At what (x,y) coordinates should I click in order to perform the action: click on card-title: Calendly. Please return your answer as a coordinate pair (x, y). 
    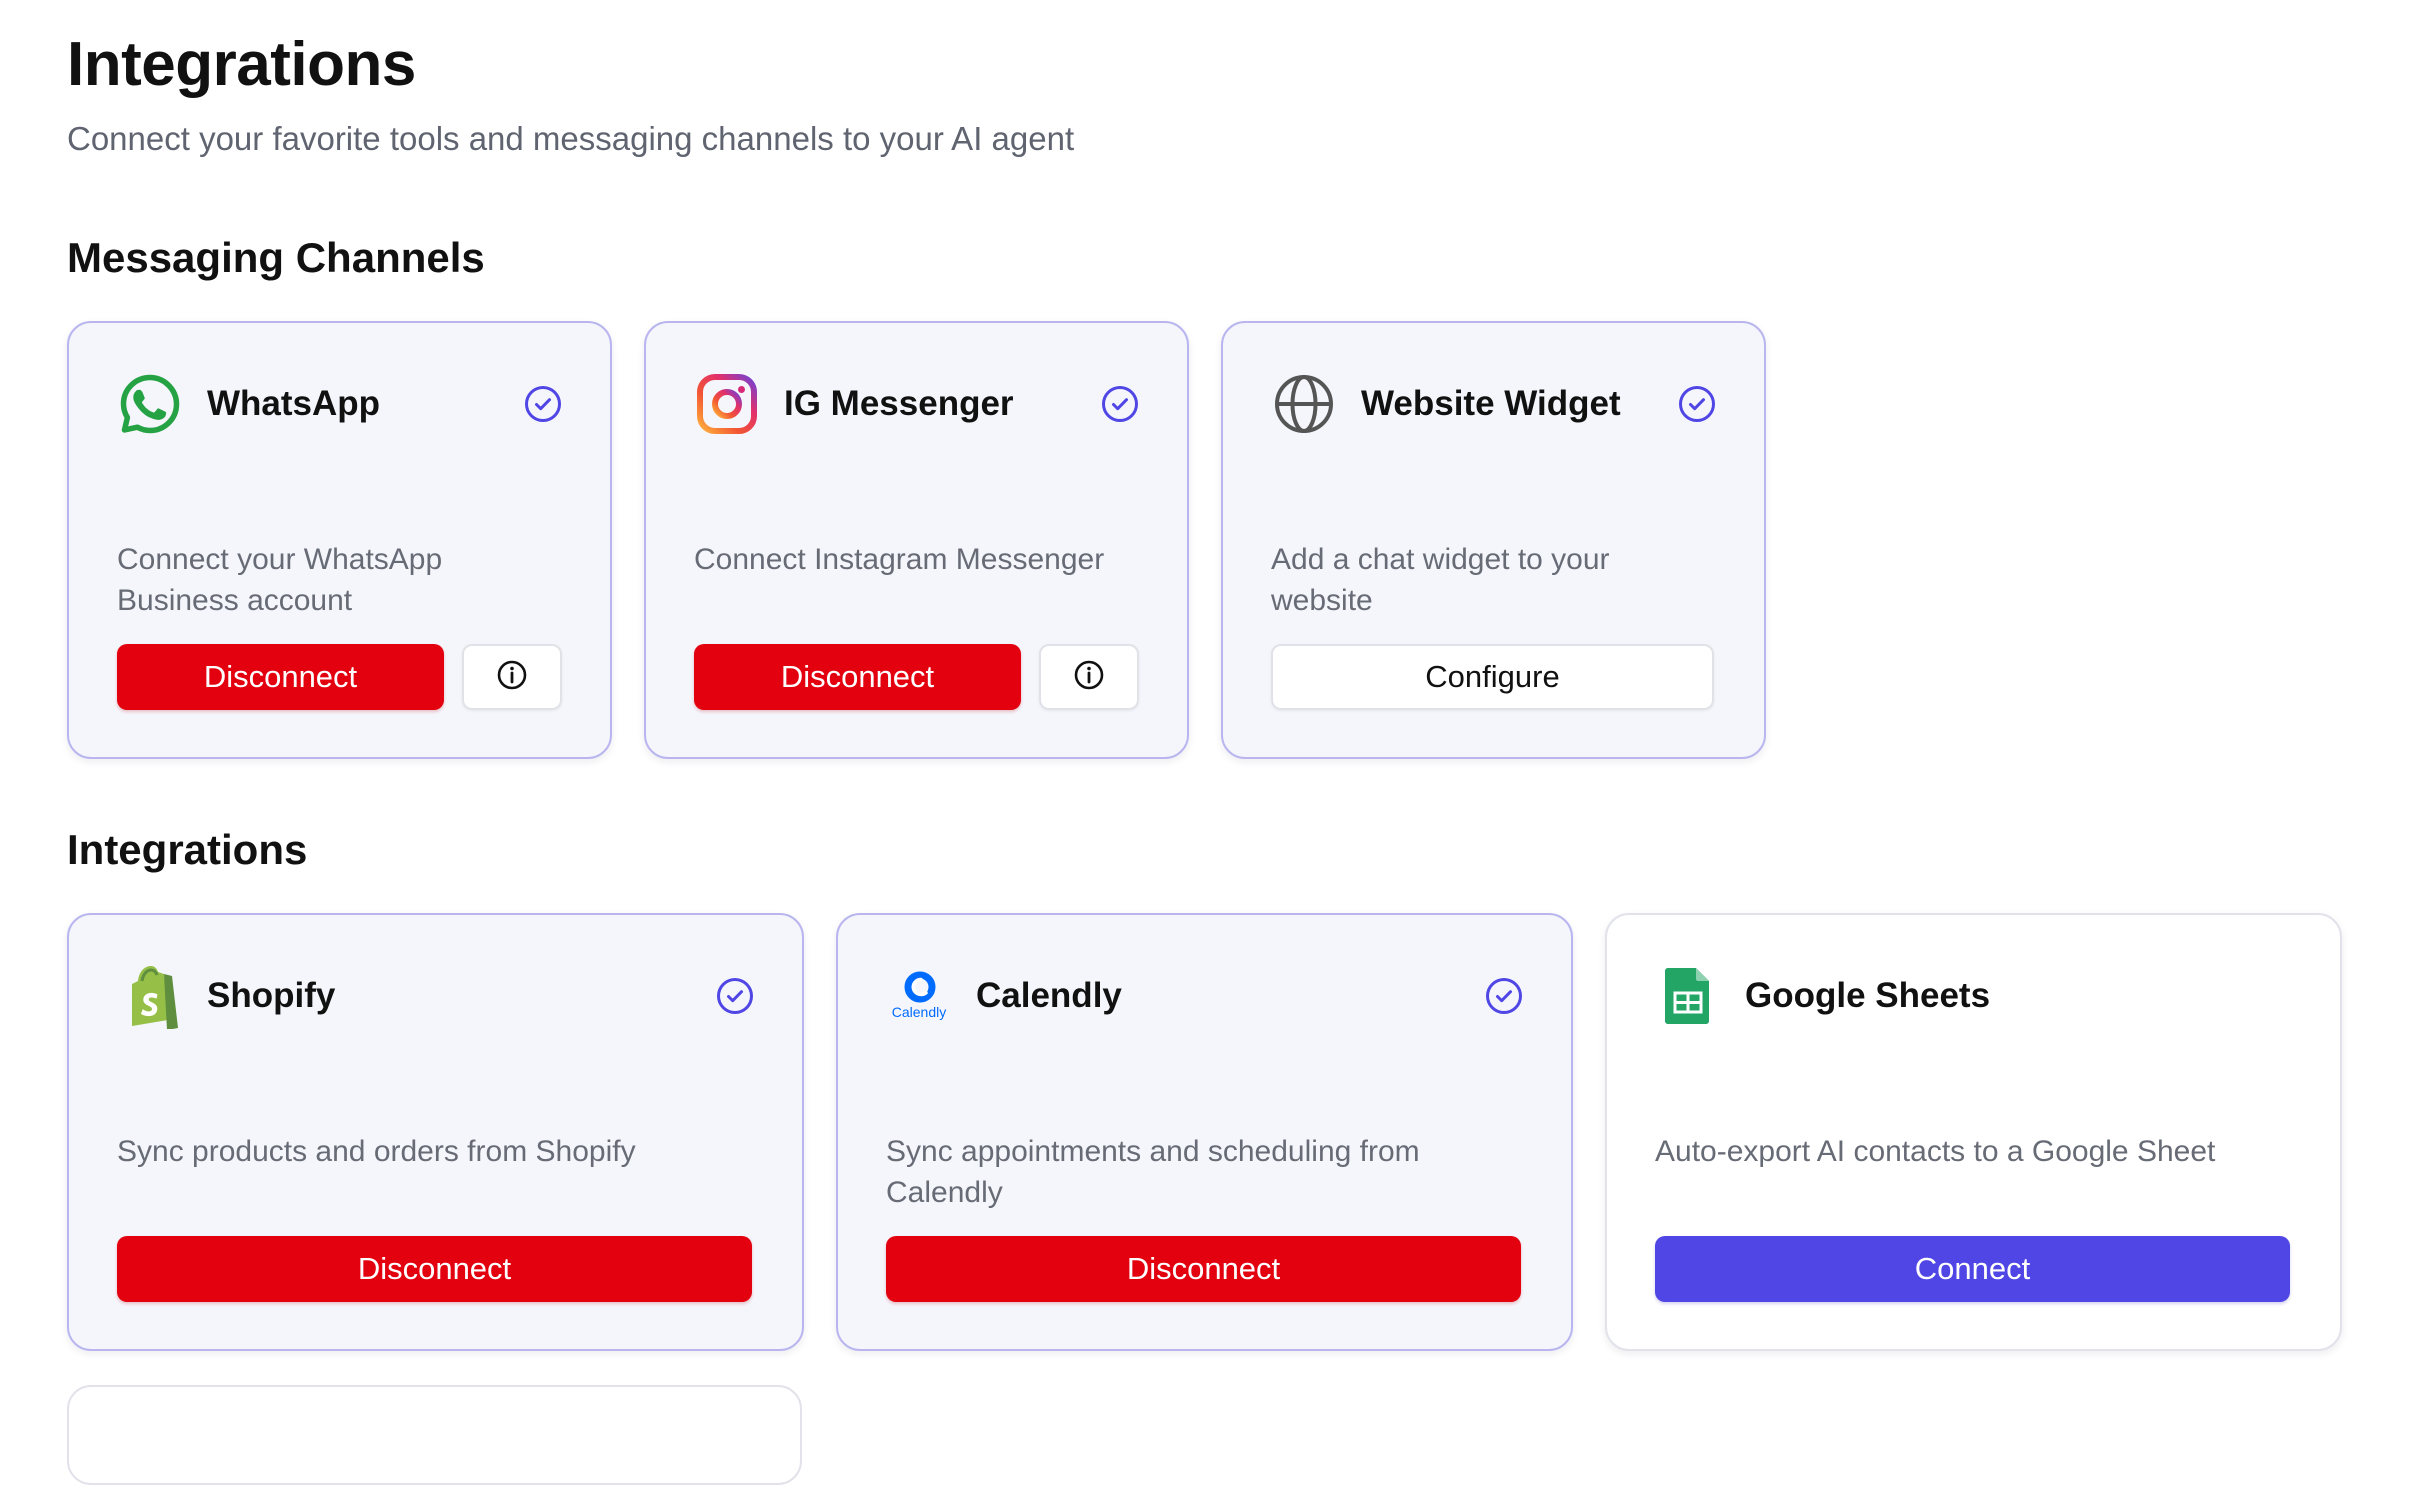
    Looking at the image, I should click on (1049, 995).